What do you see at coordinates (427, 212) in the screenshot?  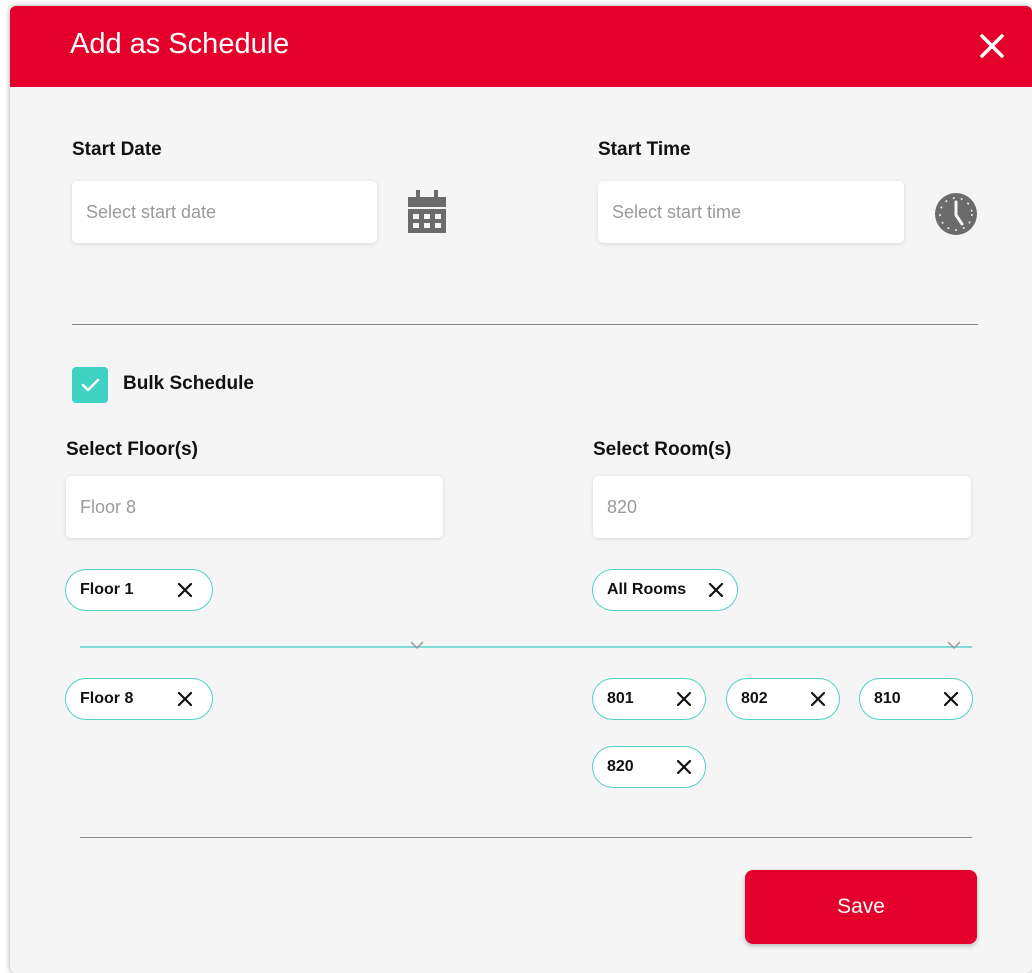 I see `calendar-icon` at bounding box center [427, 212].